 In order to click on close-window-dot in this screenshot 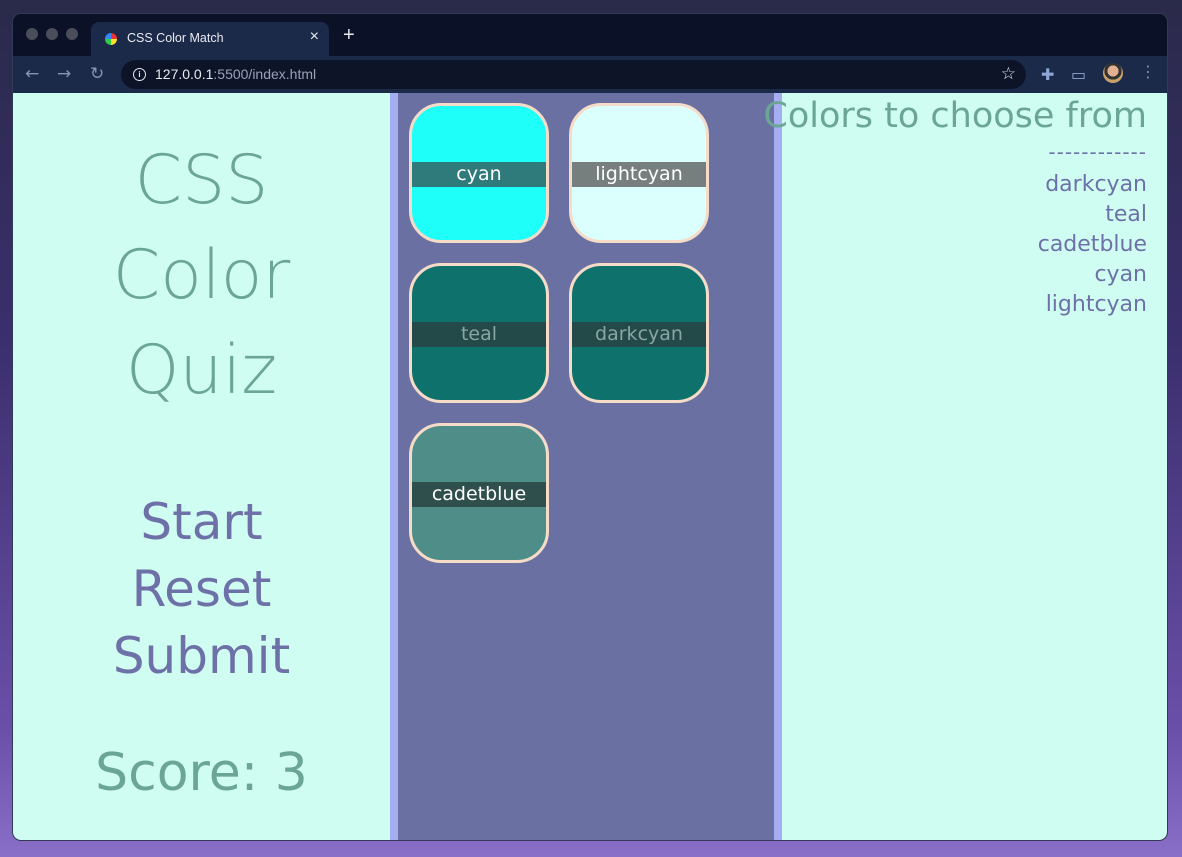, I will do `click(32, 34)`.